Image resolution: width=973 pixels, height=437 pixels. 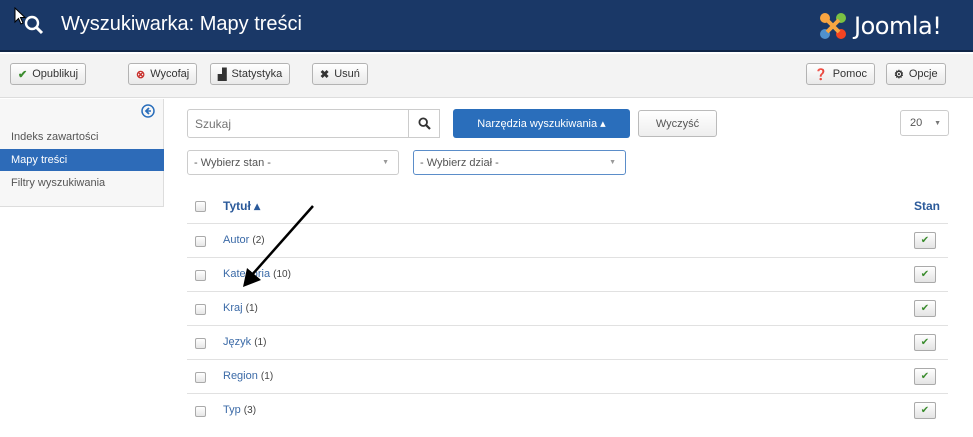 What do you see at coordinates (486, 26) in the screenshot?
I see `app-header: Wyszukiwarka: Mapy treści Joomla!` at bounding box center [486, 26].